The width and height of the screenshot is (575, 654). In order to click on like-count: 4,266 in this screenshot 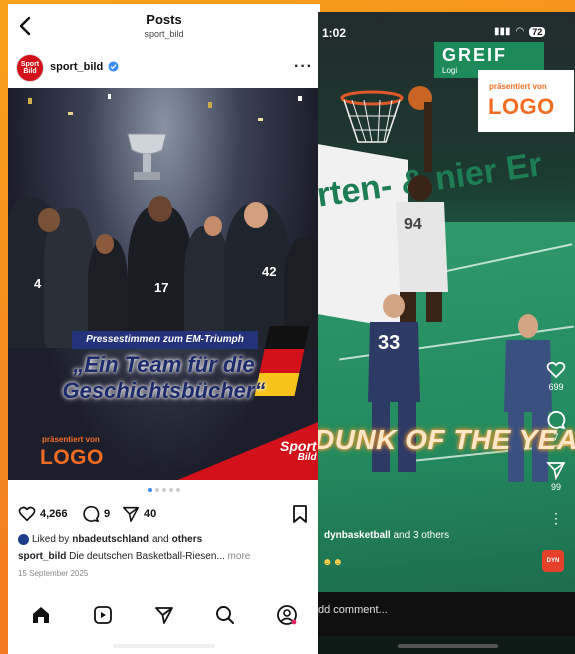, I will do `click(54, 514)`.